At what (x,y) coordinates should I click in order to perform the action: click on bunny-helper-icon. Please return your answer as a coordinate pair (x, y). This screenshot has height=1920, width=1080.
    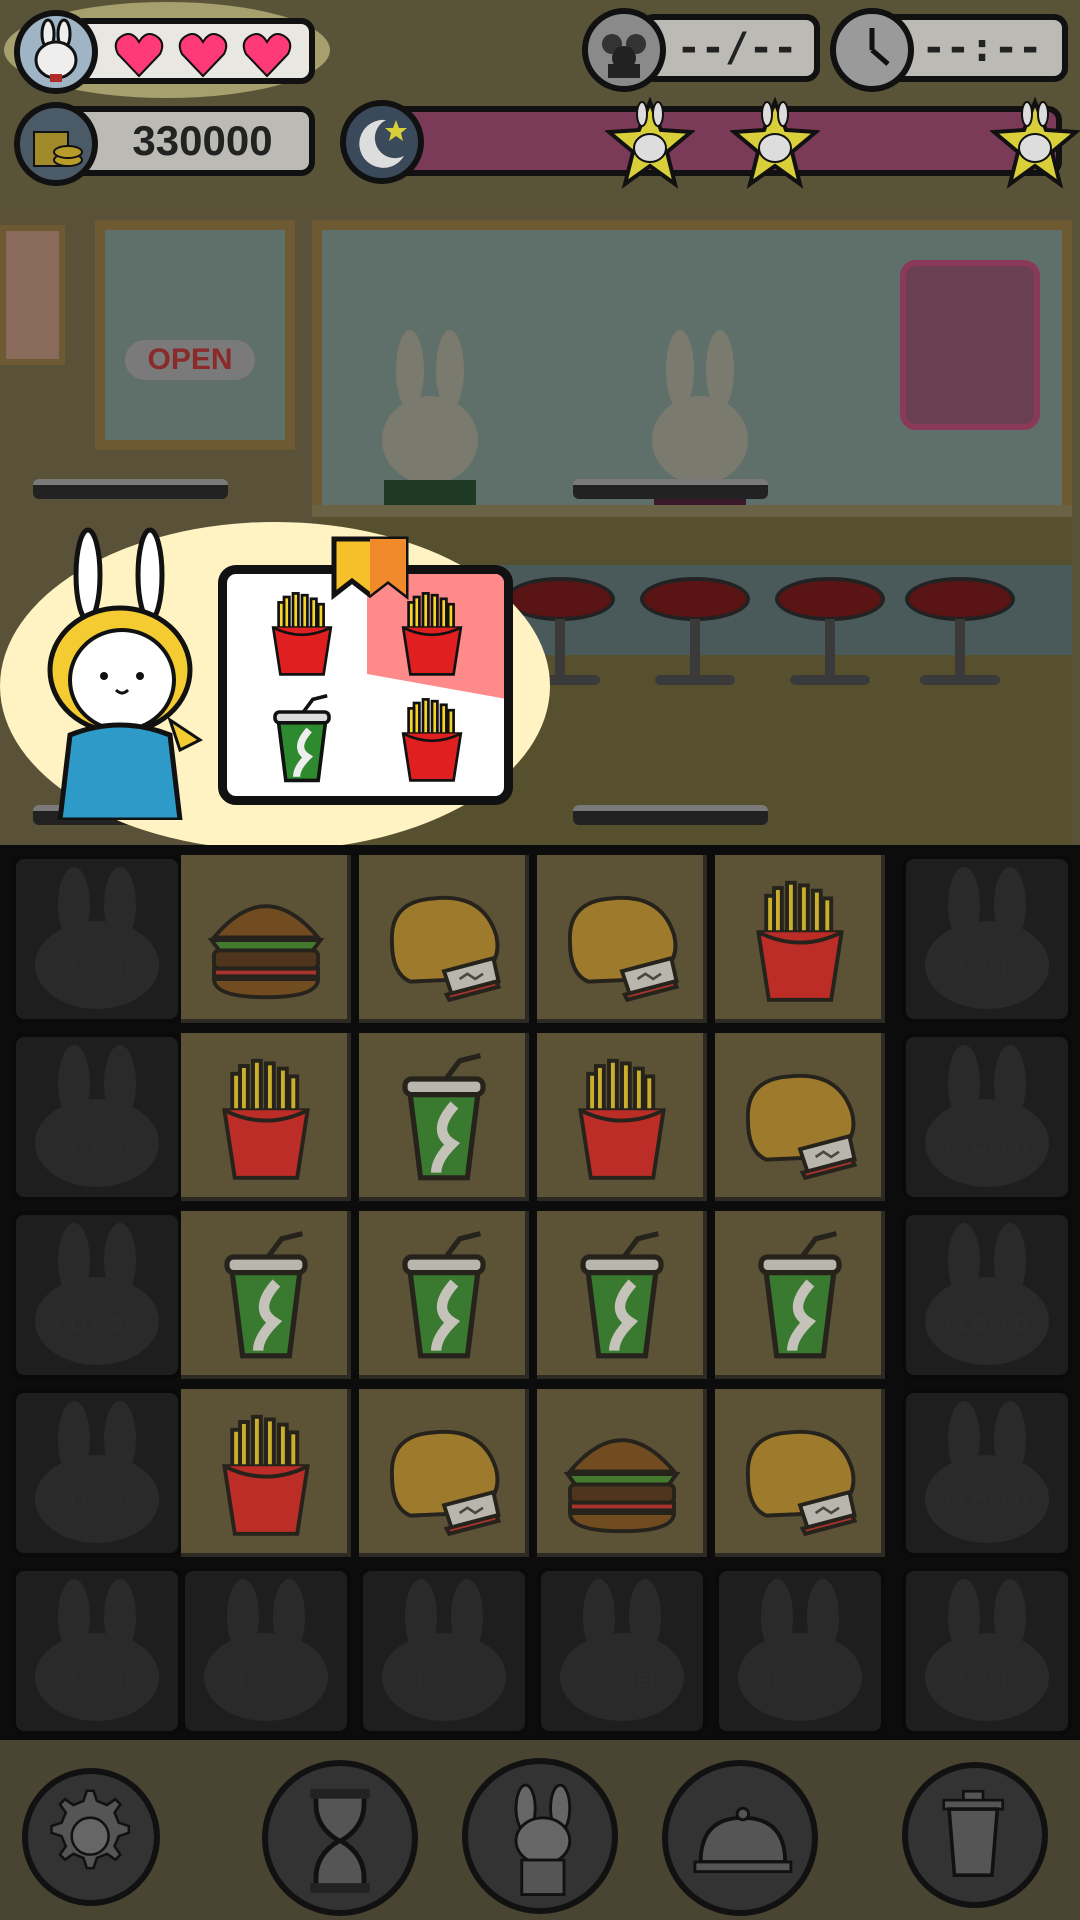
    Looking at the image, I should click on (540, 1847).